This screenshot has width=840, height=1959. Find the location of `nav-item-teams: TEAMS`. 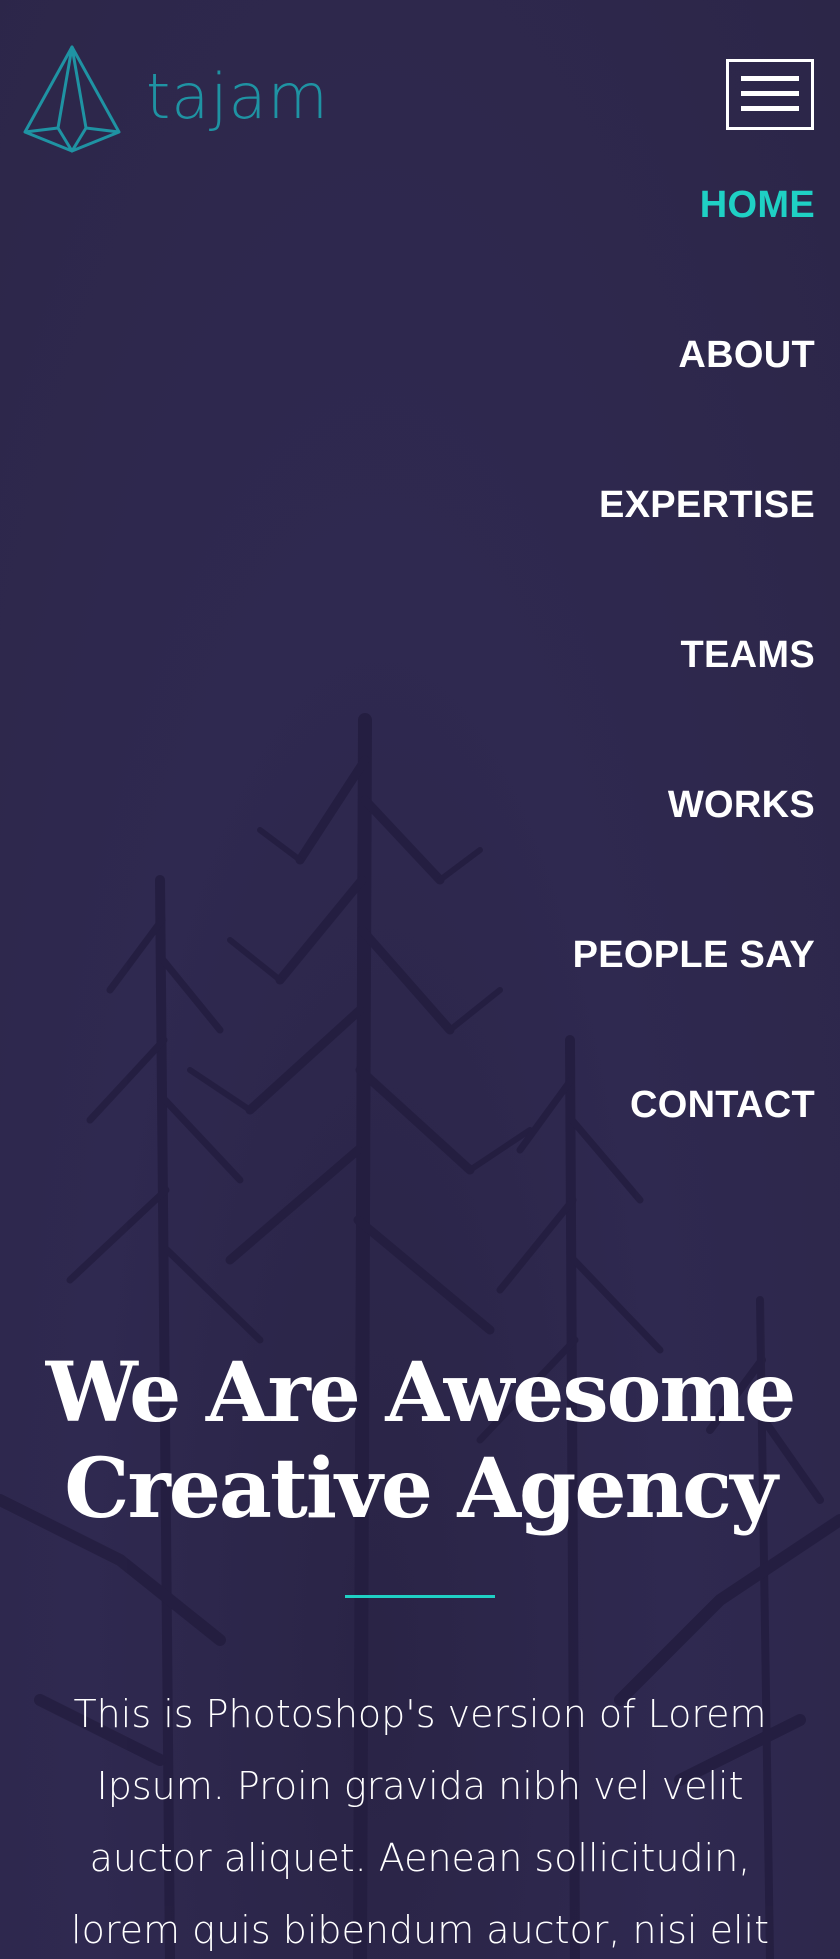

nav-item-teams: TEAMS is located at coordinates (694, 700).